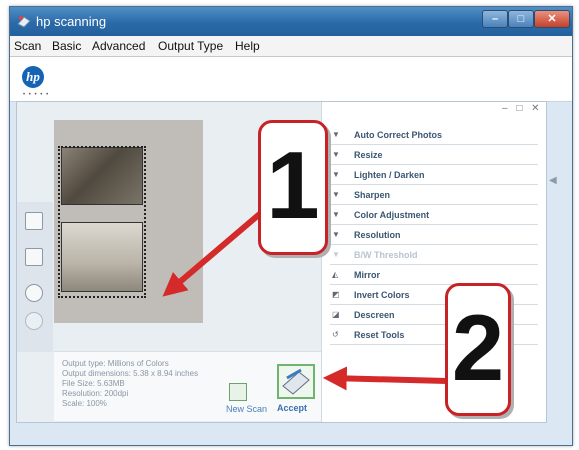 The height and width of the screenshot is (450, 579). I want to click on callout-1: 1, so click(293, 187).